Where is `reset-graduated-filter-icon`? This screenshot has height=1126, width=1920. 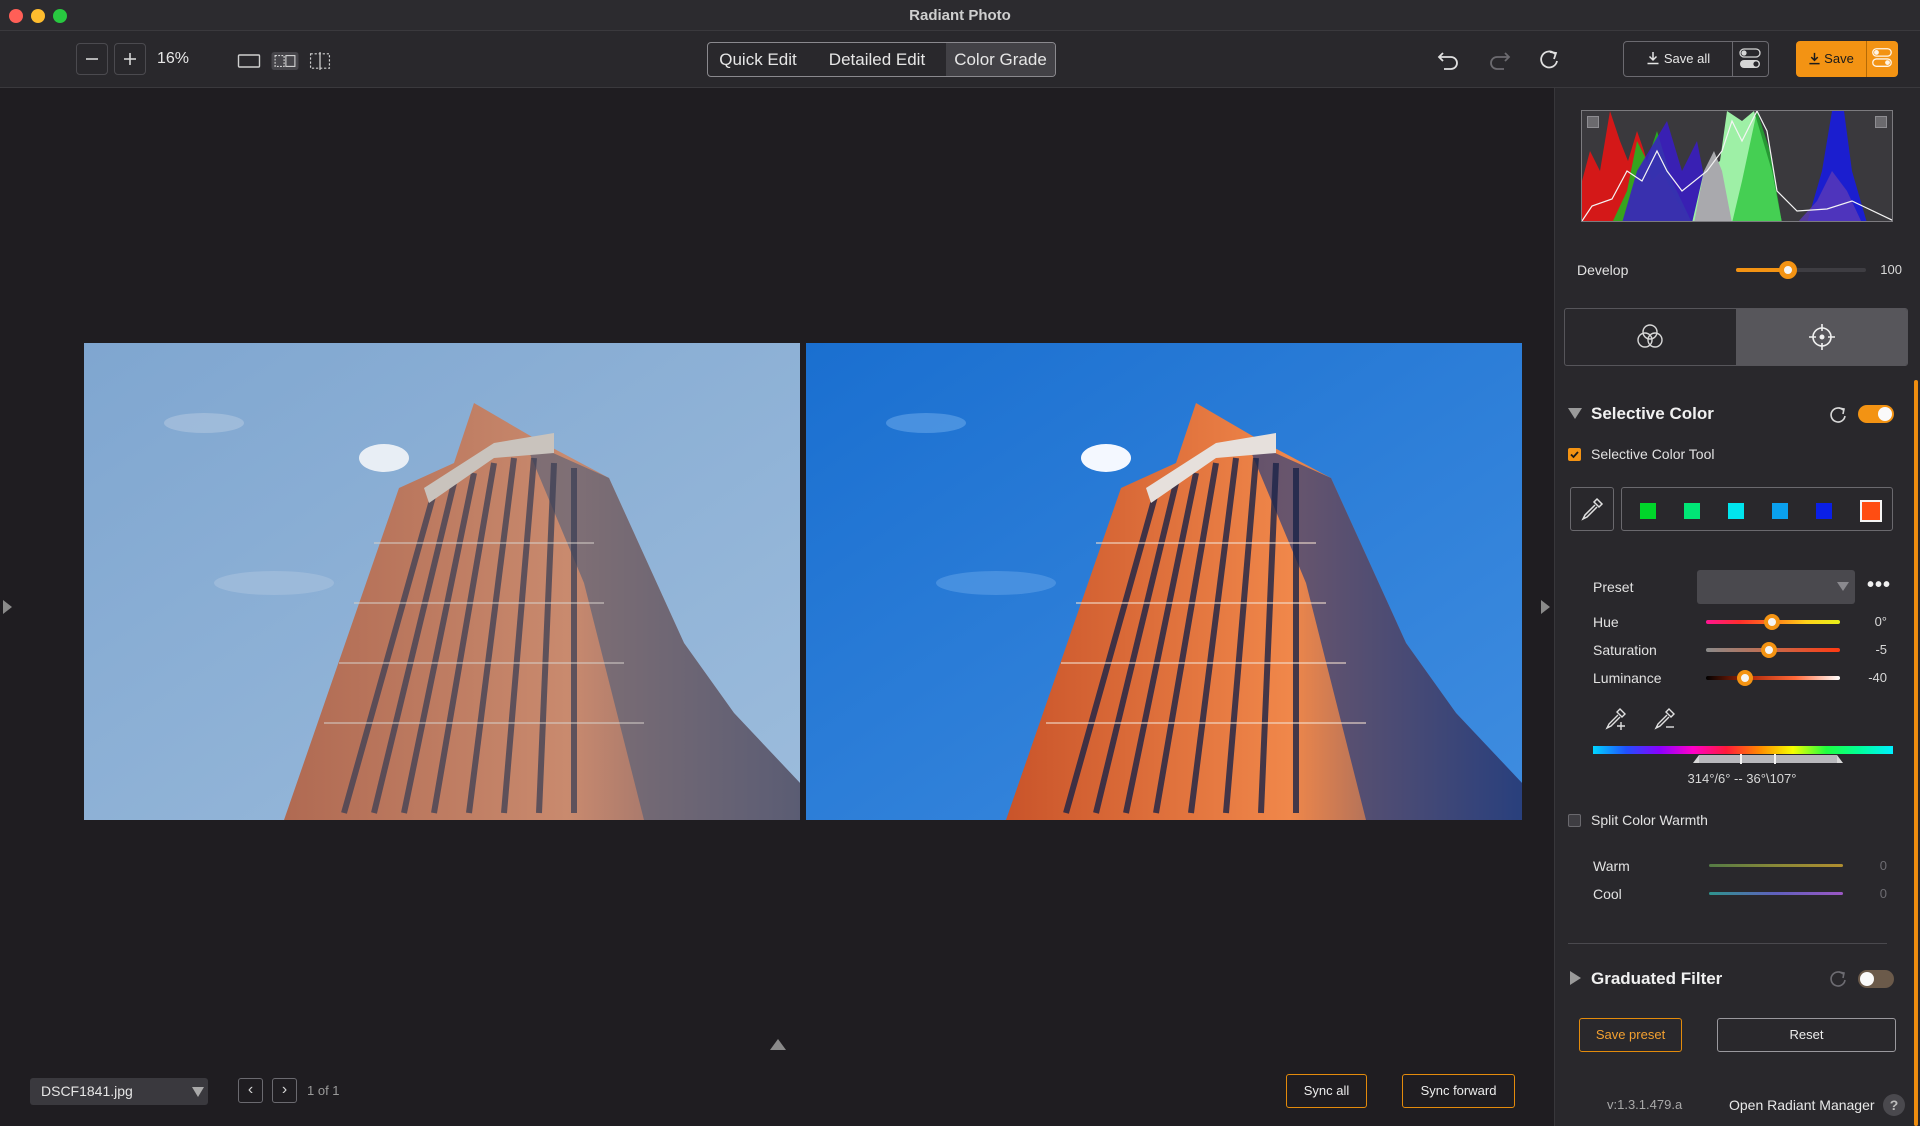 reset-graduated-filter-icon is located at coordinates (1838, 979).